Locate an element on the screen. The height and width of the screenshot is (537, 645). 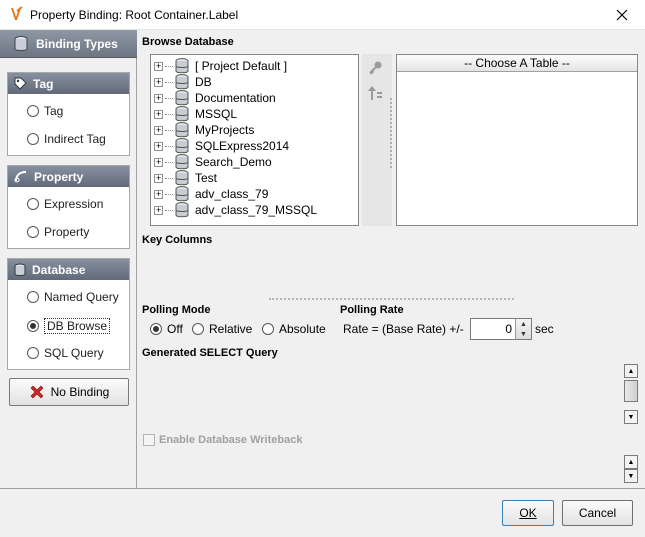
window-title: Property Binding: Root Container.Label is located at coordinates (134, 15).